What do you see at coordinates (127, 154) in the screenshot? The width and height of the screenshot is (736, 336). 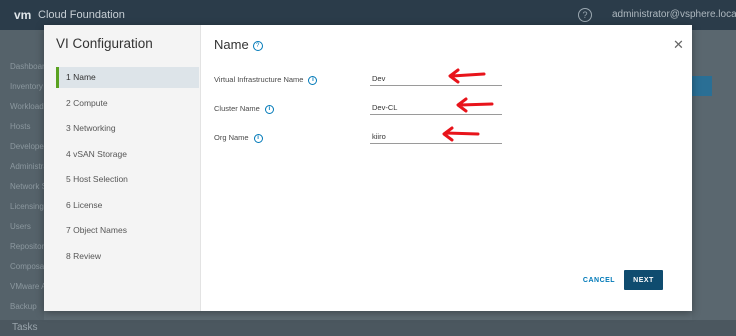 I see `step-vsan-storage: 4 vSAN Storage` at bounding box center [127, 154].